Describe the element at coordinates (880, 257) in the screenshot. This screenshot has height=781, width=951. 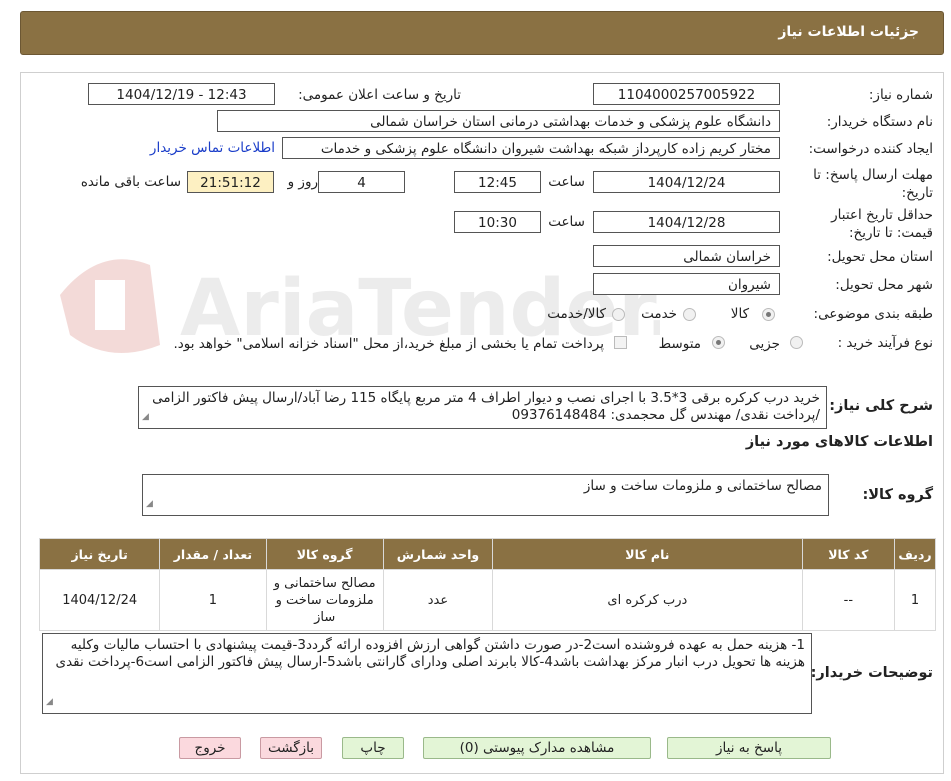
I see `province-label: استان محل تحویل:` at that location.